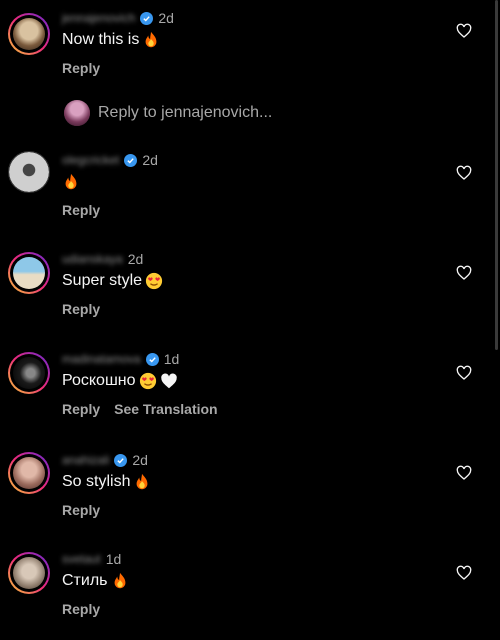 The image size is (500, 640). I want to click on comment-text-label: Now this is, so click(101, 39).